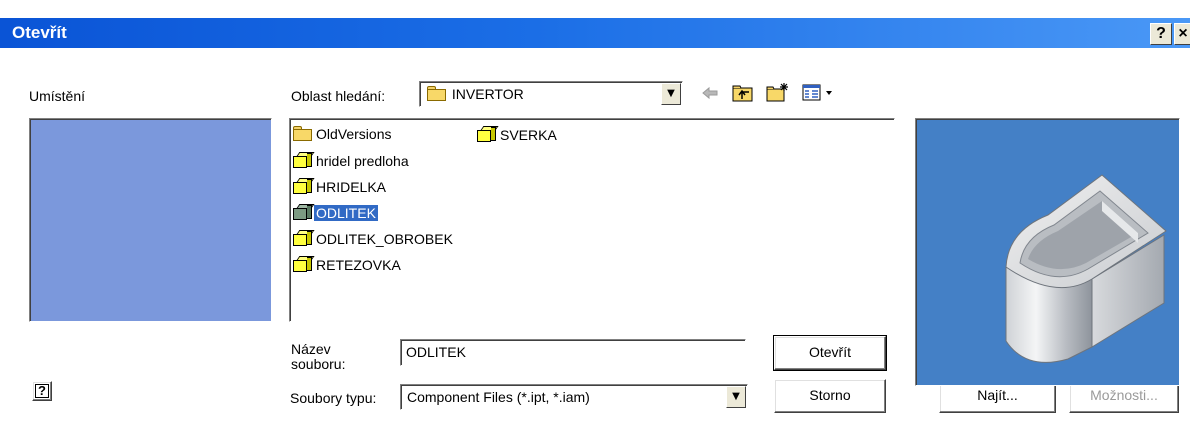 The image size is (1190, 437). What do you see at coordinates (333, 398) in the screenshot?
I see `filetype-label: Soubory typu:` at bounding box center [333, 398].